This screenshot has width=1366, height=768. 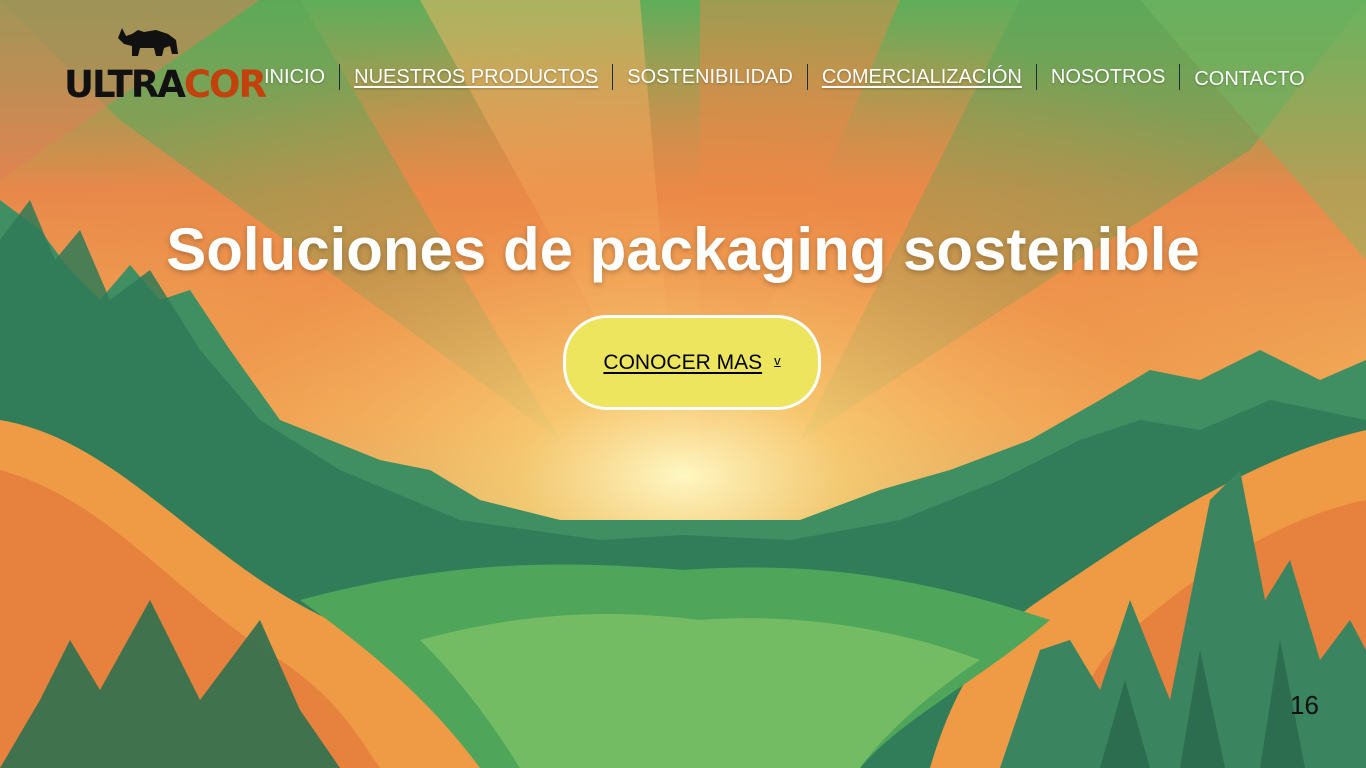 What do you see at coordinates (1108, 77) in the screenshot?
I see `nav-nosotros: NOSOTROS` at bounding box center [1108, 77].